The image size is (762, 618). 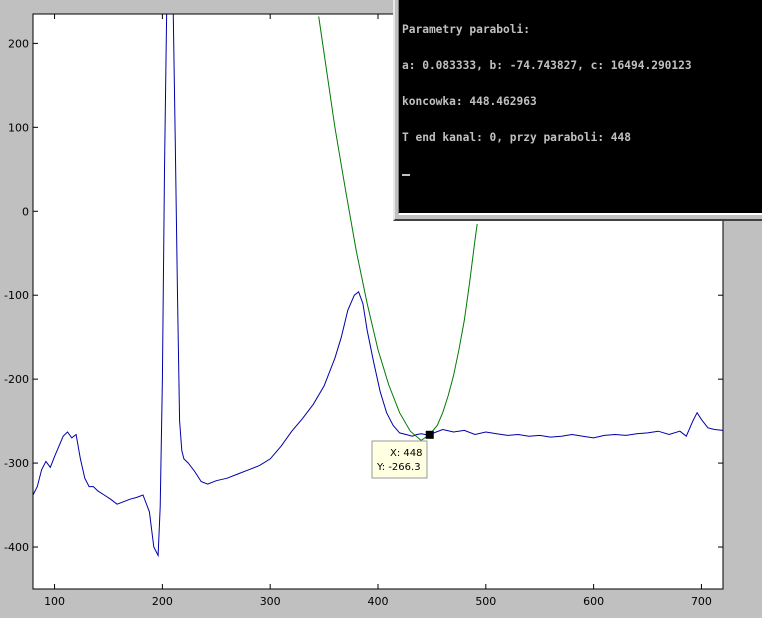 What do you see at coordinates (466, 29) in the screenshot?
I see `console-line-1: Parametry paraboli:` at bounding box center [466, 29].